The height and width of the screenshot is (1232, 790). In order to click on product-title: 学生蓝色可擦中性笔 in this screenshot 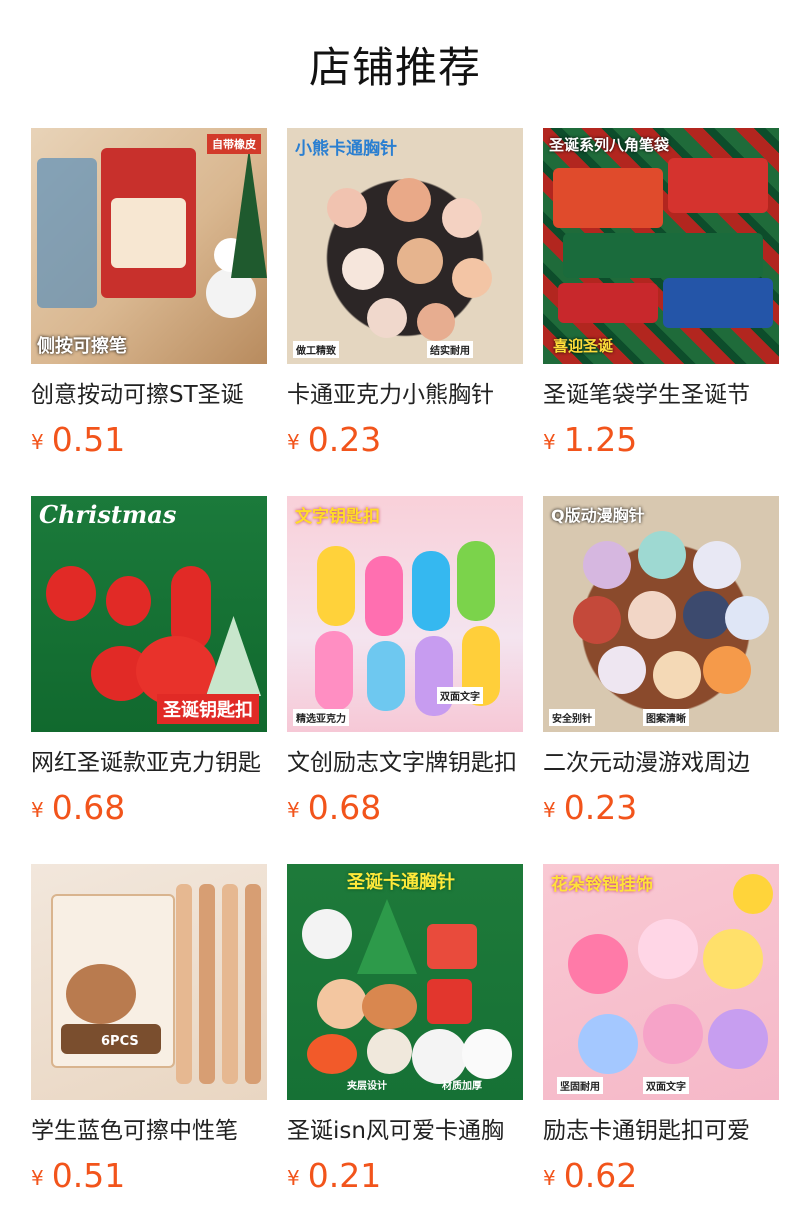, I will do `click(149, 1131)`.